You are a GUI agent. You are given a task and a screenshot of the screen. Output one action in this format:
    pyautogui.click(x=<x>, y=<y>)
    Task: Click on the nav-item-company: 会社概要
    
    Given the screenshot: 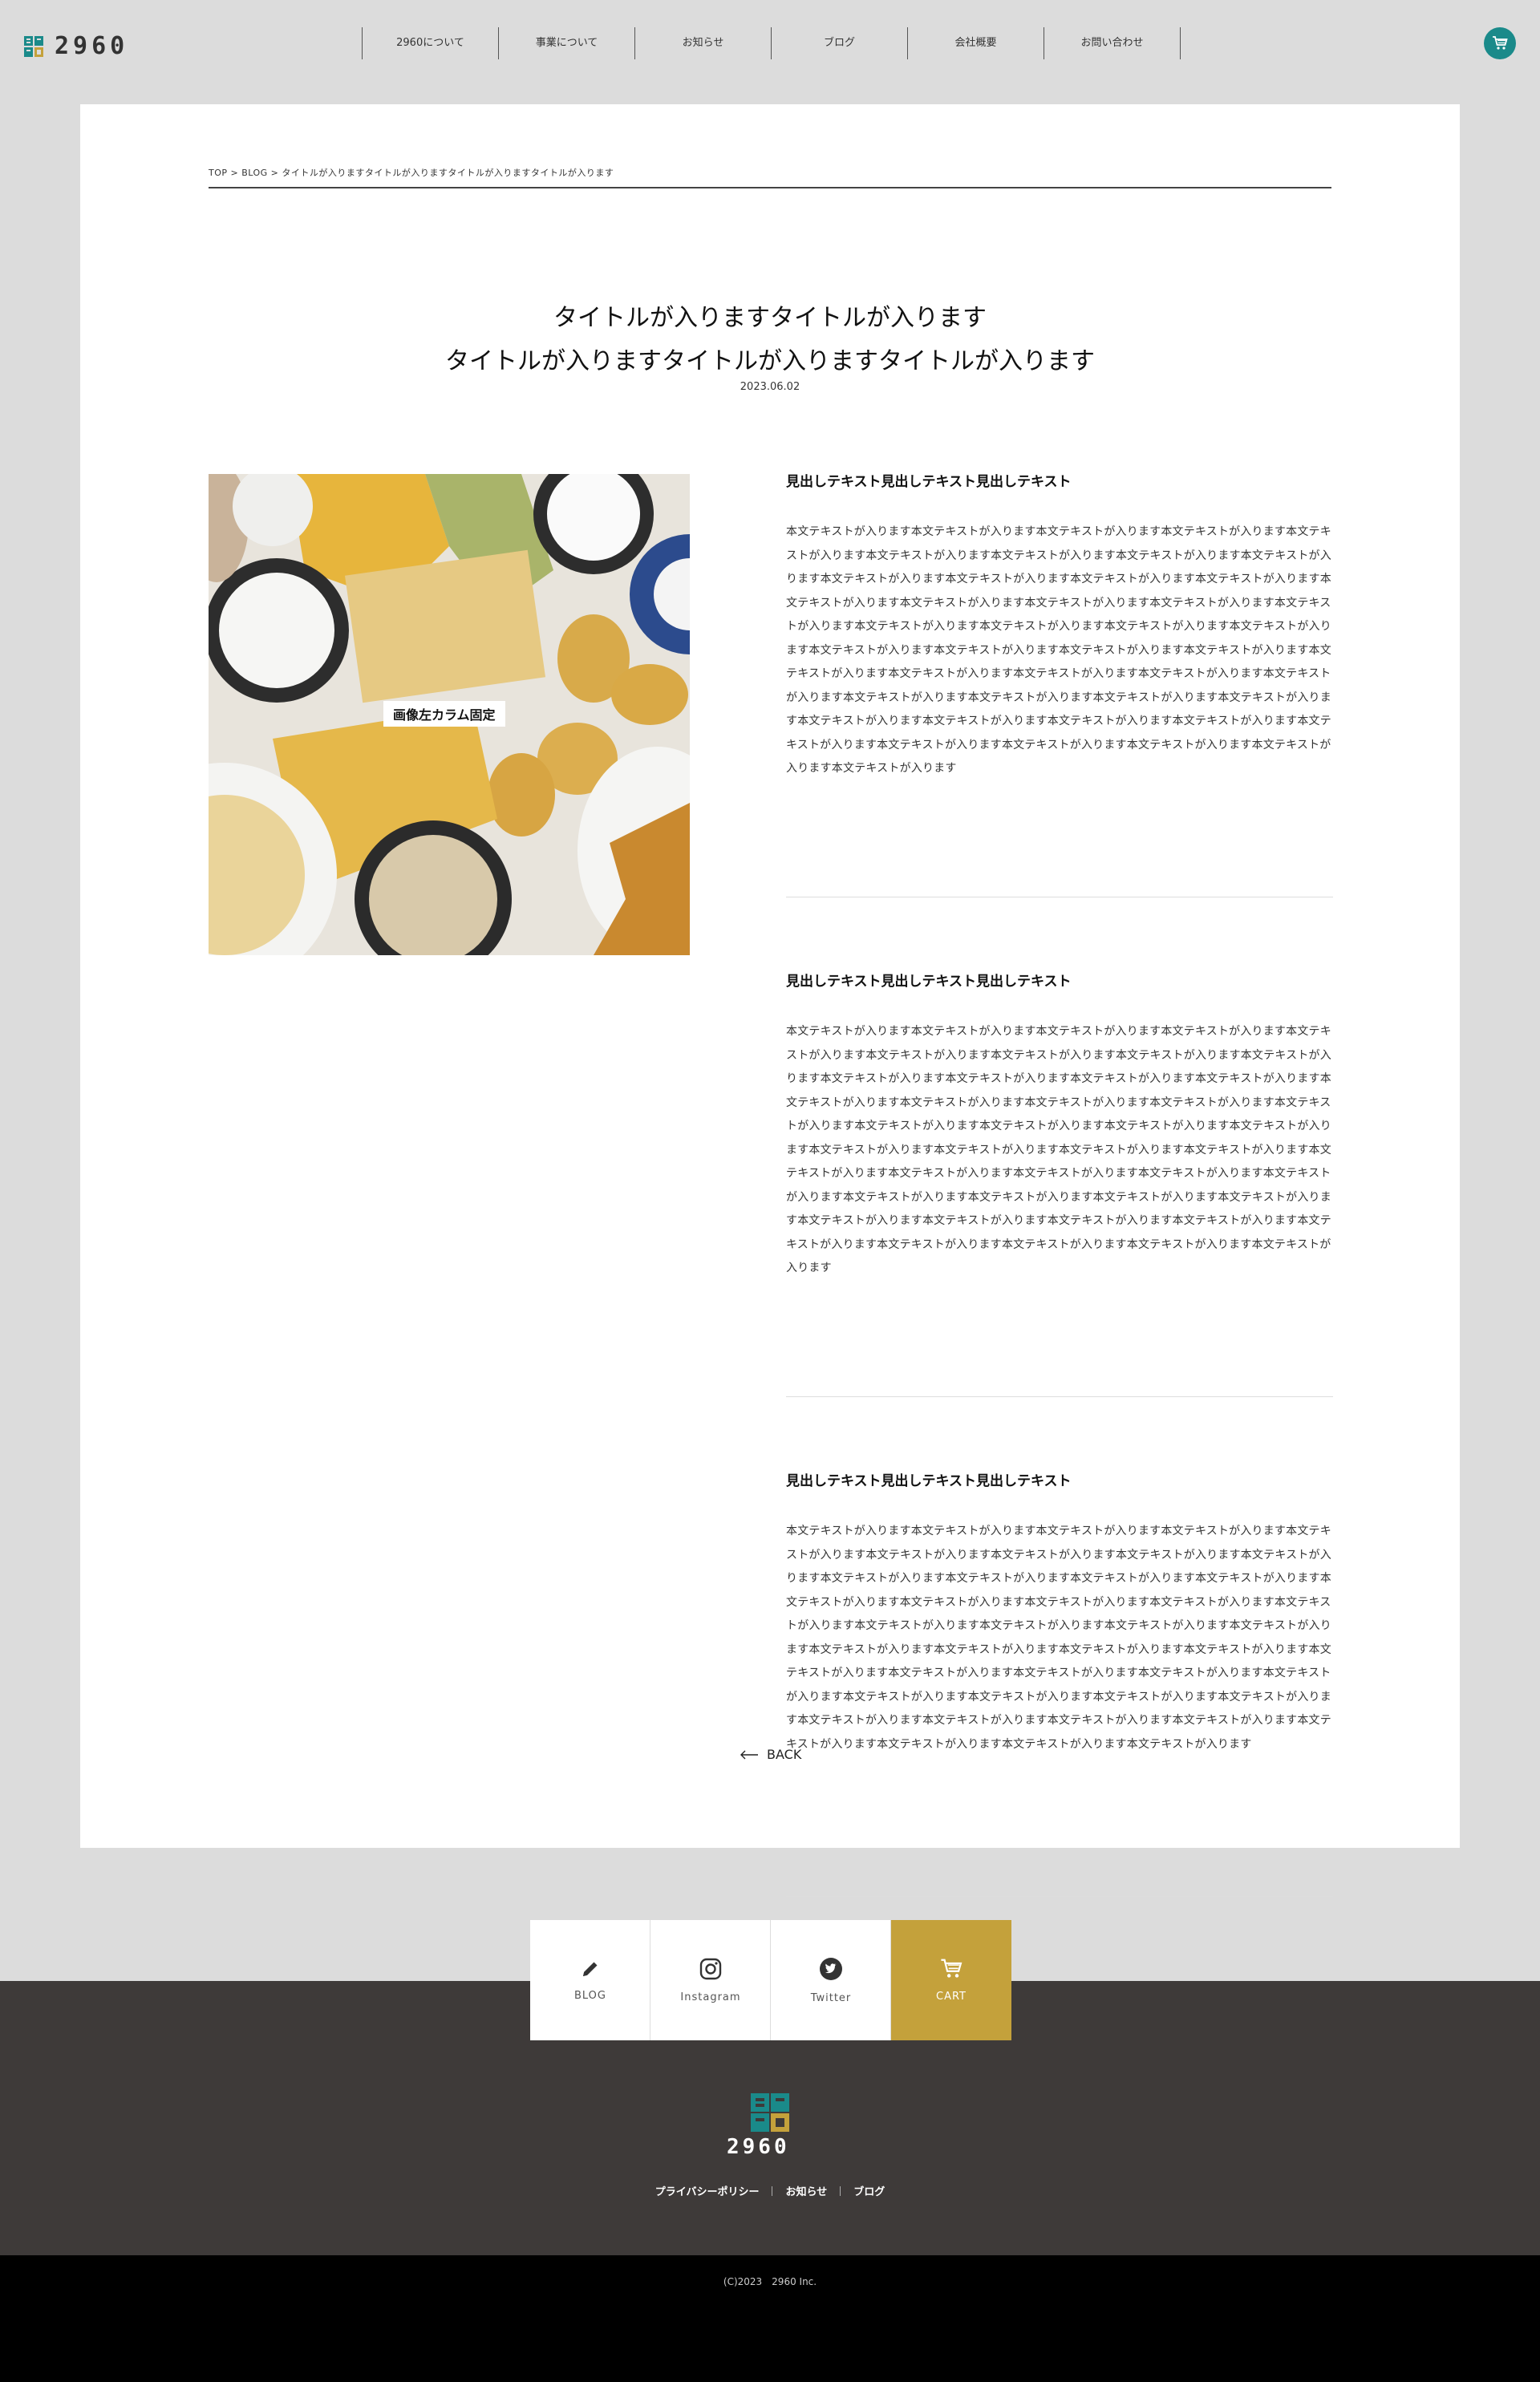 What is the action you would take?
    pyautogui.click(x=975, y=43)
    